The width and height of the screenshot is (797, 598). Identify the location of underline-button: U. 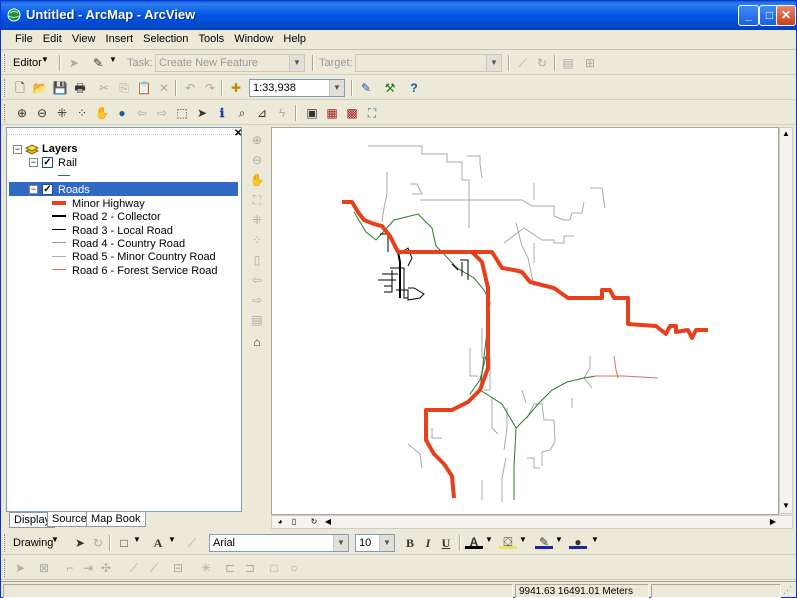
(446, 543).